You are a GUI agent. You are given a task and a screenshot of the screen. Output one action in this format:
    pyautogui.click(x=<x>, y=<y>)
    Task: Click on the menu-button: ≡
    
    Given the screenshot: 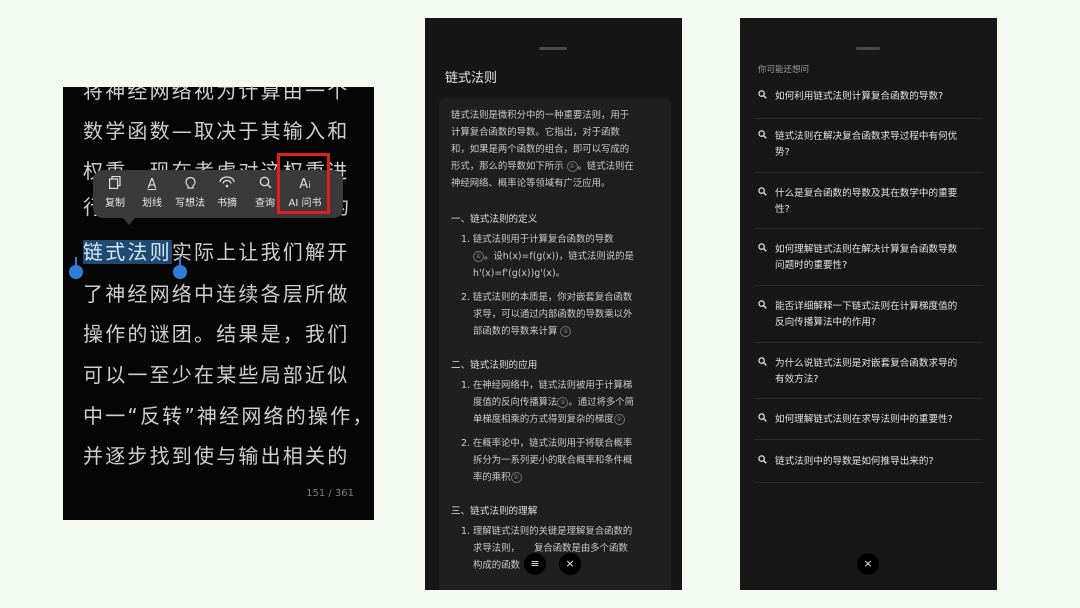 What is the action you would take?
    pyautogui.click(x=535, y=564)
    